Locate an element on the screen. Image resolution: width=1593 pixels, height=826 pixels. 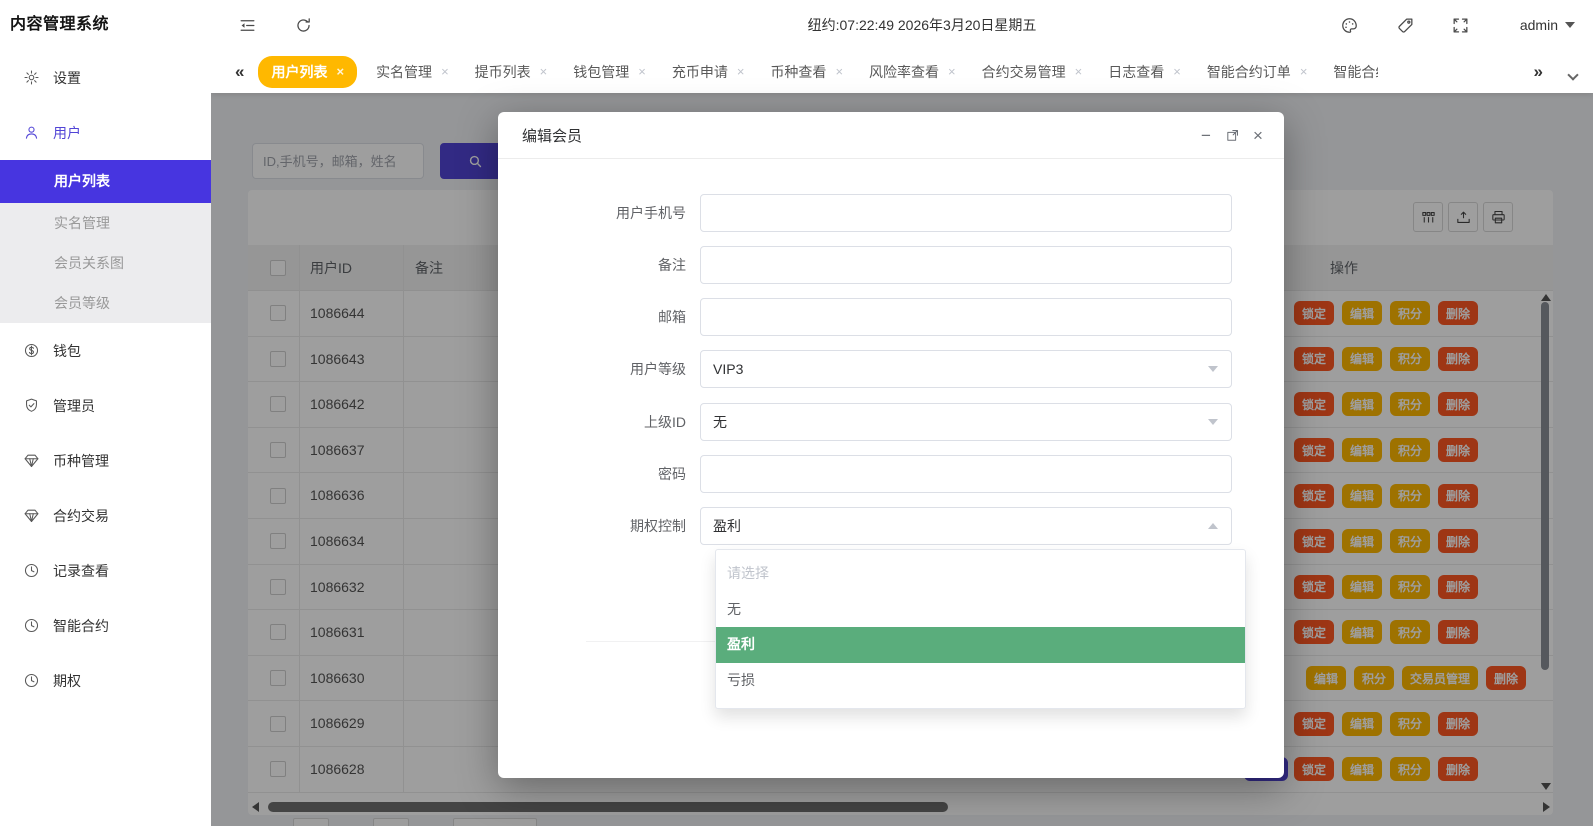
form-row: 密码 is located at coordinates (891, 474).